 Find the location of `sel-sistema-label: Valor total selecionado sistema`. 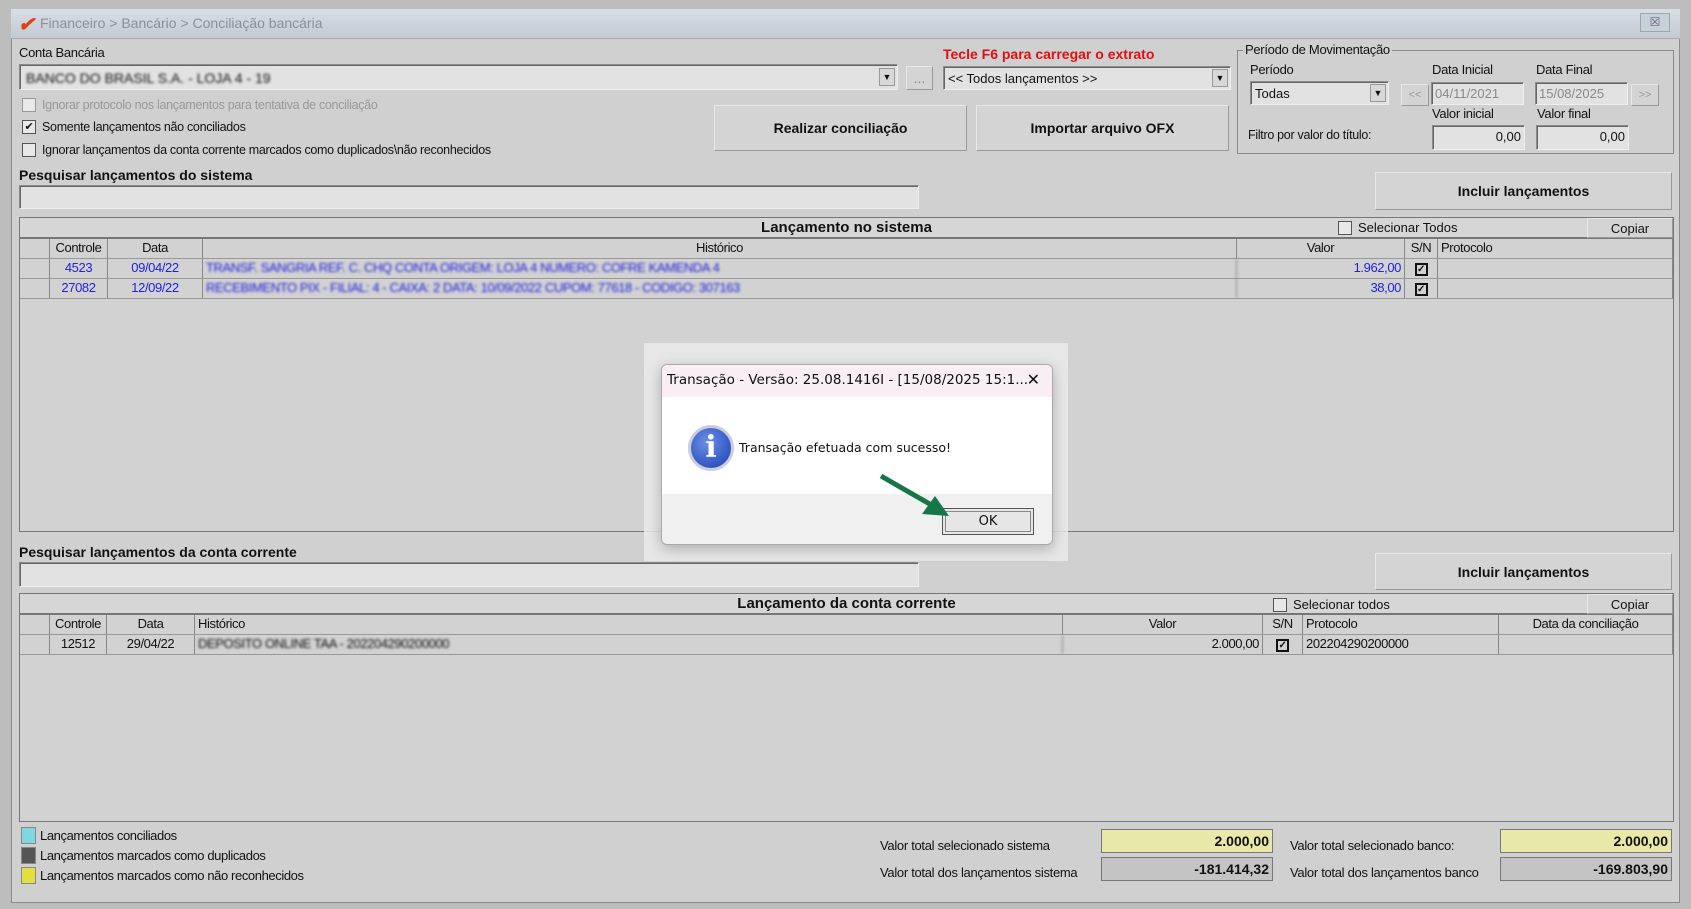

sel-sistema-label: Valor total selecionado sistema is located at coordinates (965, 845).